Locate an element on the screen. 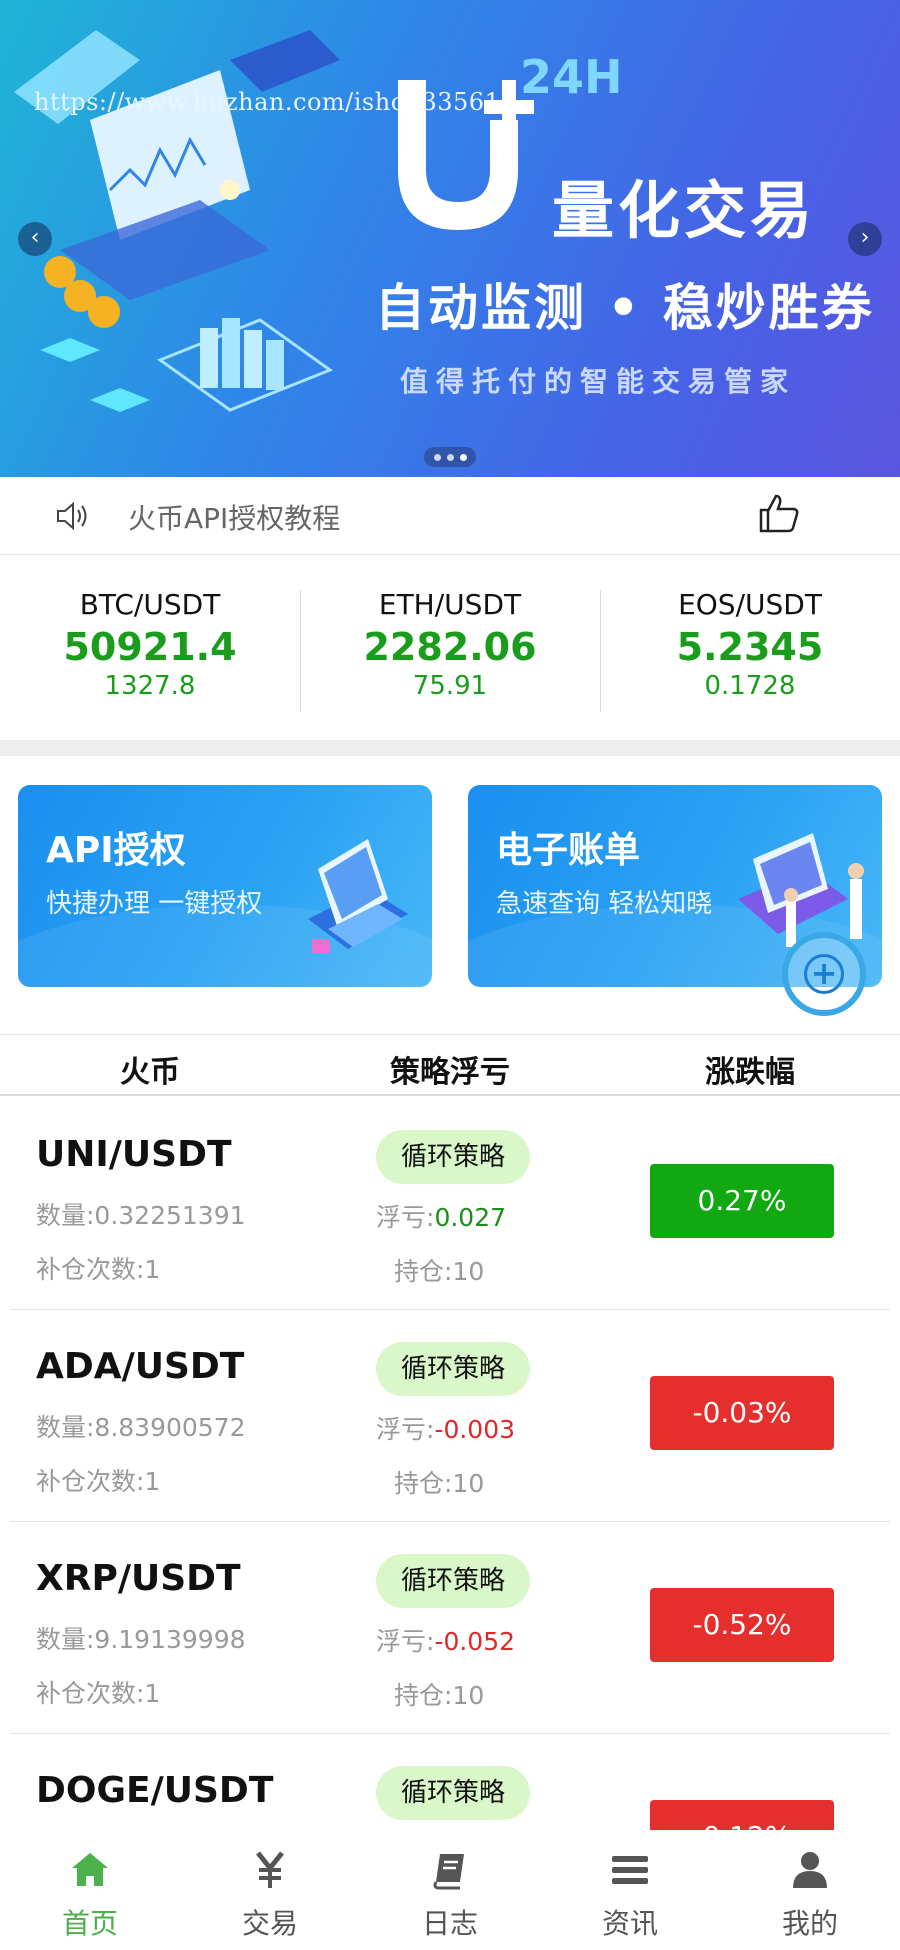 This screenshot has height=1950, width=900. change-badge: 0.27% is located at coordinates (742, 1201).